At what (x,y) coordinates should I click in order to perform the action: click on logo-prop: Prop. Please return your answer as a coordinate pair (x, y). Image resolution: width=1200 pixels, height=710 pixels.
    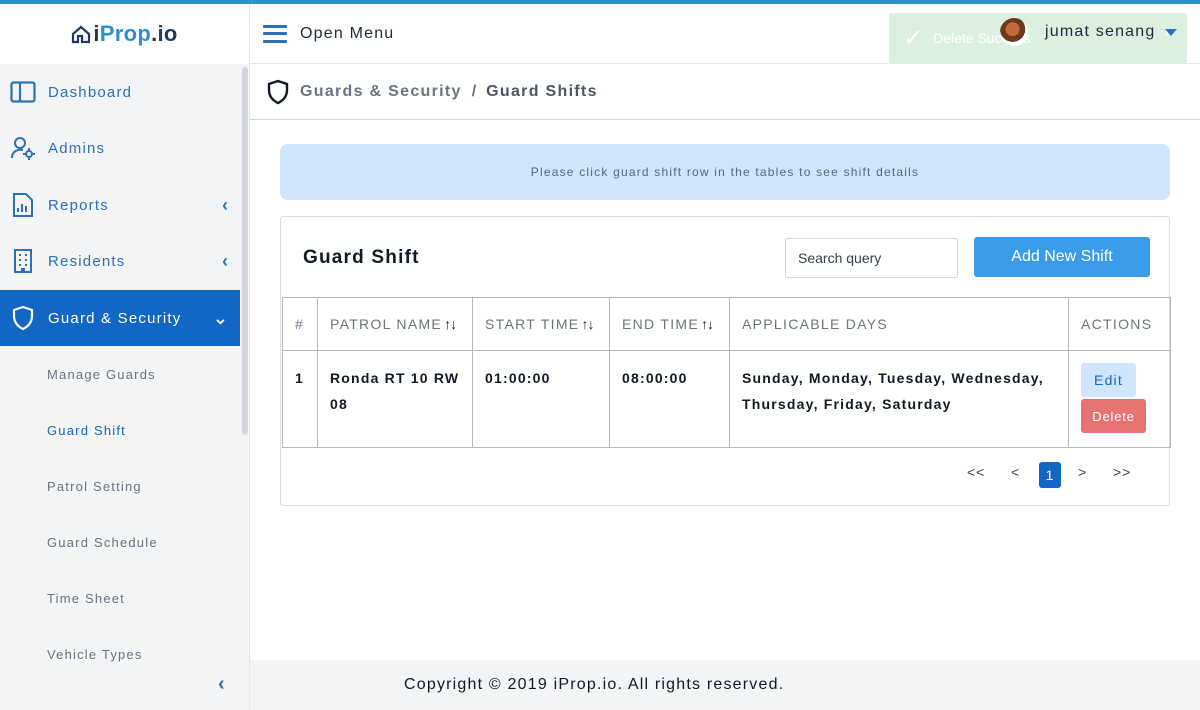
    Looking at the image, I should click on (125, 33).